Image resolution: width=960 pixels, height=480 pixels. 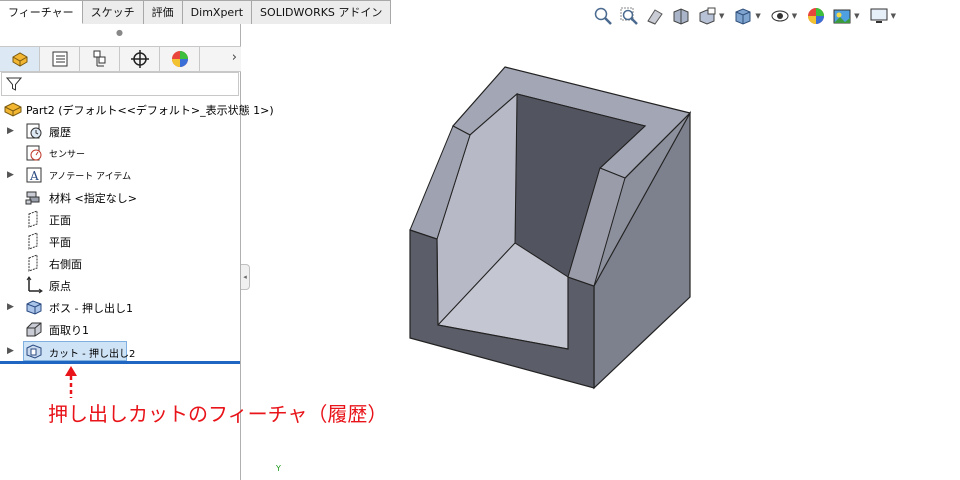 I want to click on command-manager-tabs: フィーチャー スケッチ 評価 DimXpert SOLIDWORKS アドイン, so click(x=196, y=12).